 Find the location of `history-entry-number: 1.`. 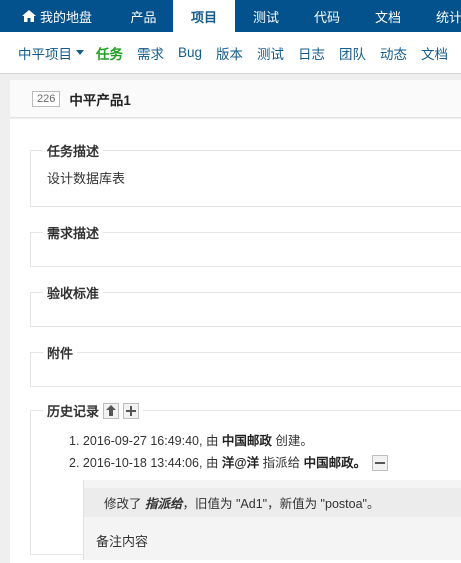

history-entry-number: 1. is located at coordinates (74, 441).